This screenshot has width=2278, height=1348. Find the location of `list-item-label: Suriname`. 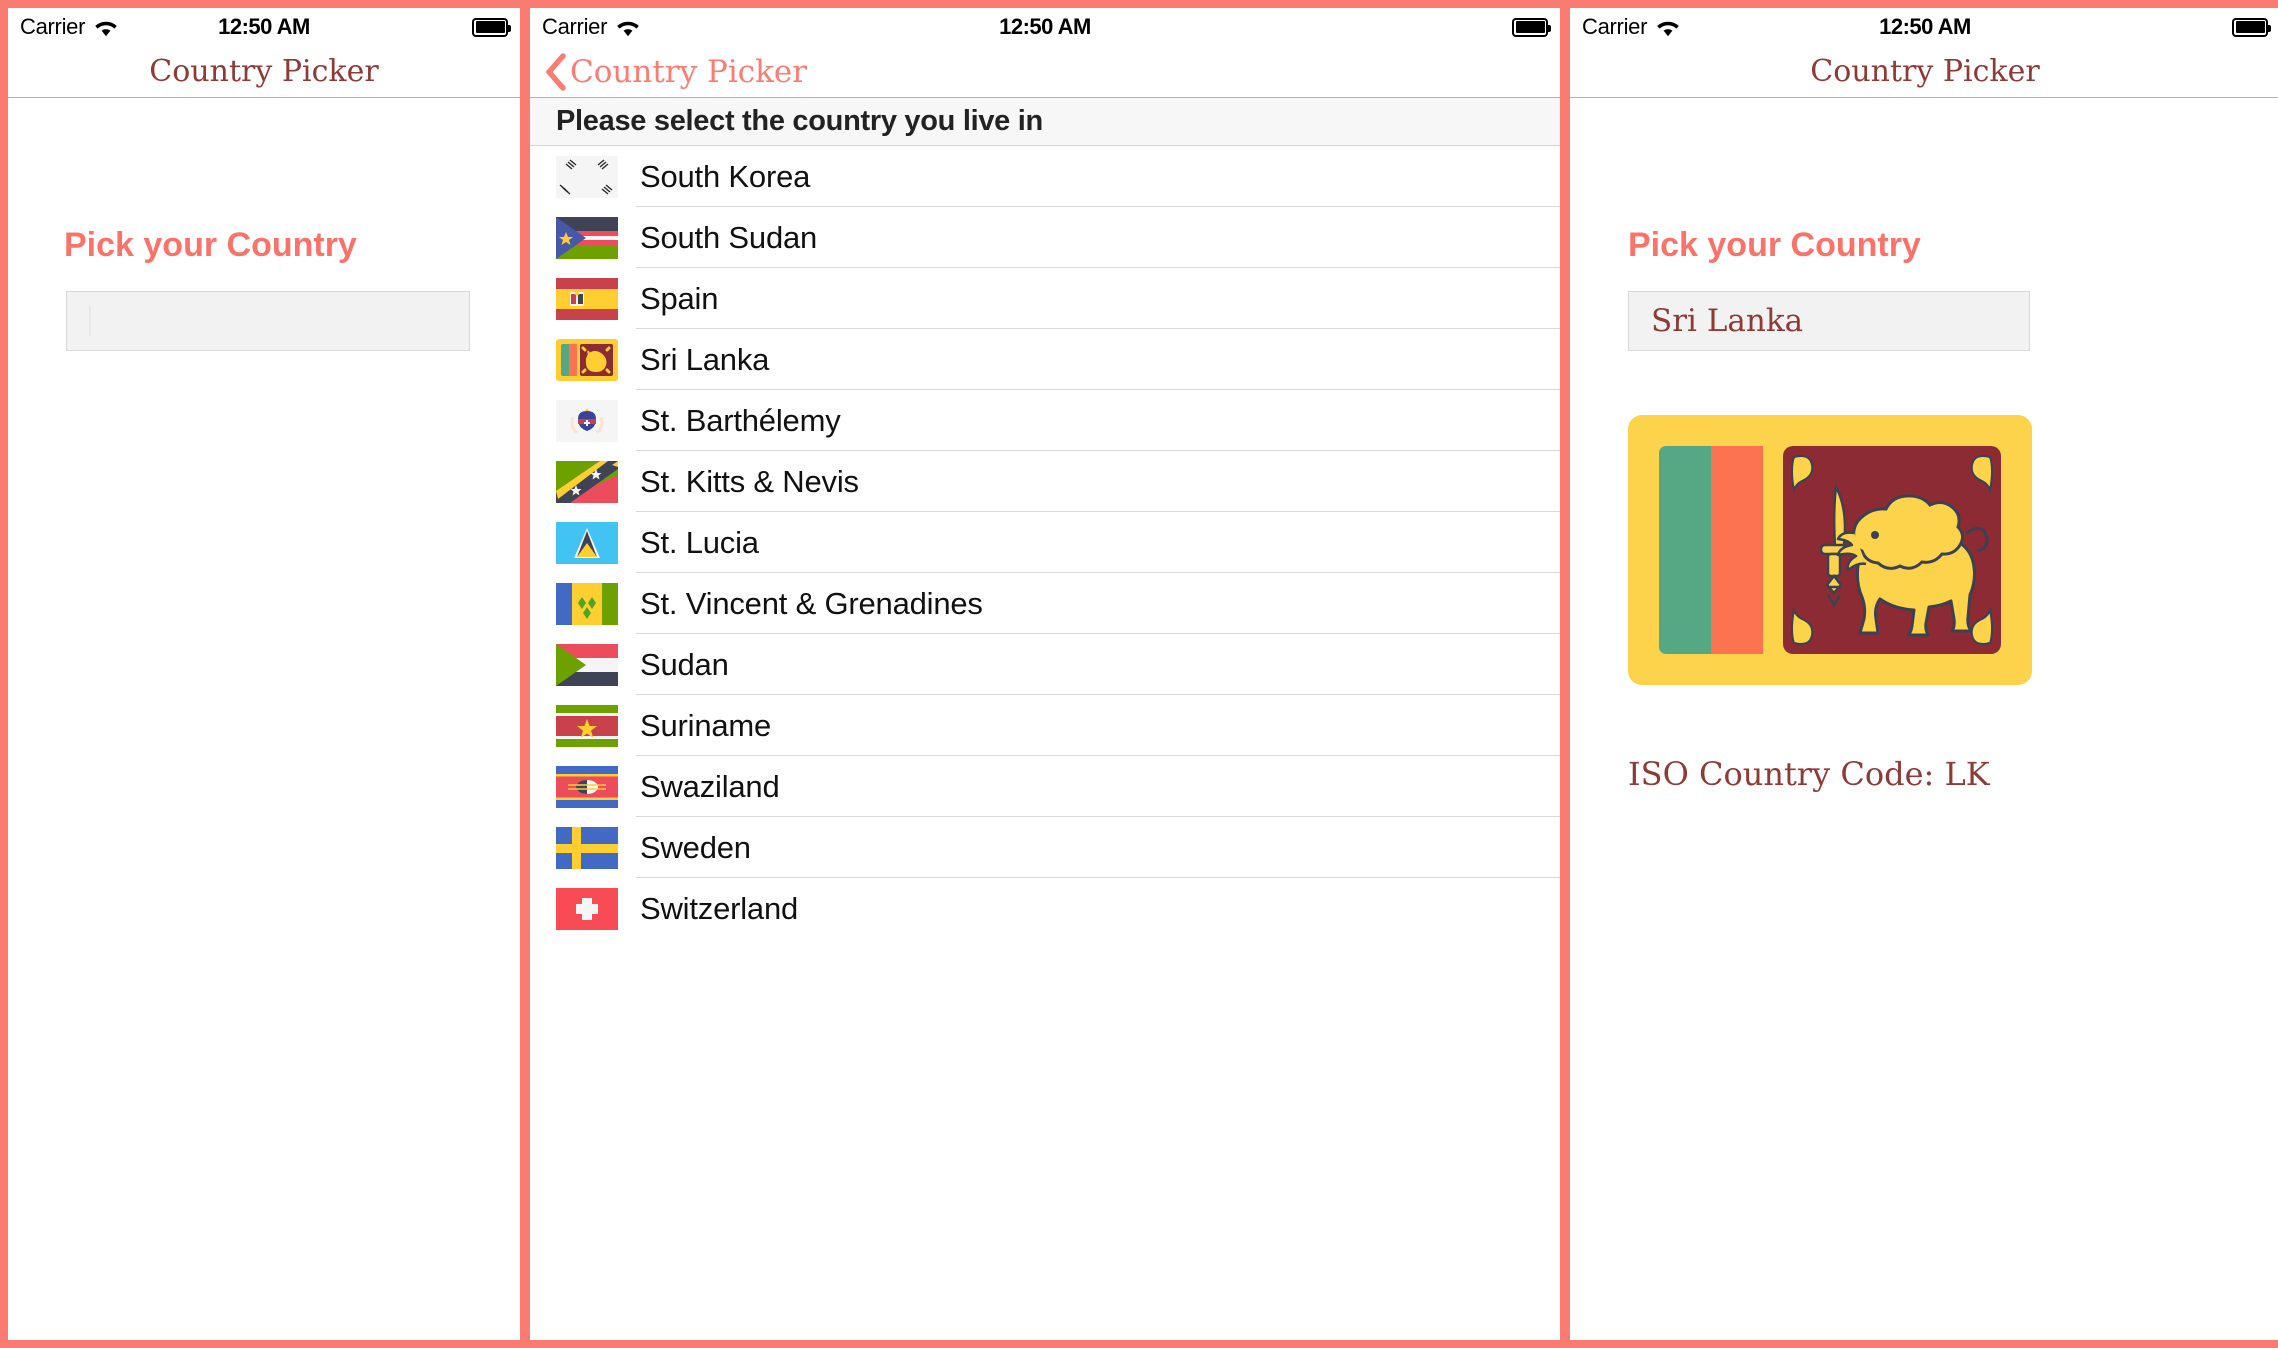

list-item-label: Suriname is located at coordinates (706, 725).